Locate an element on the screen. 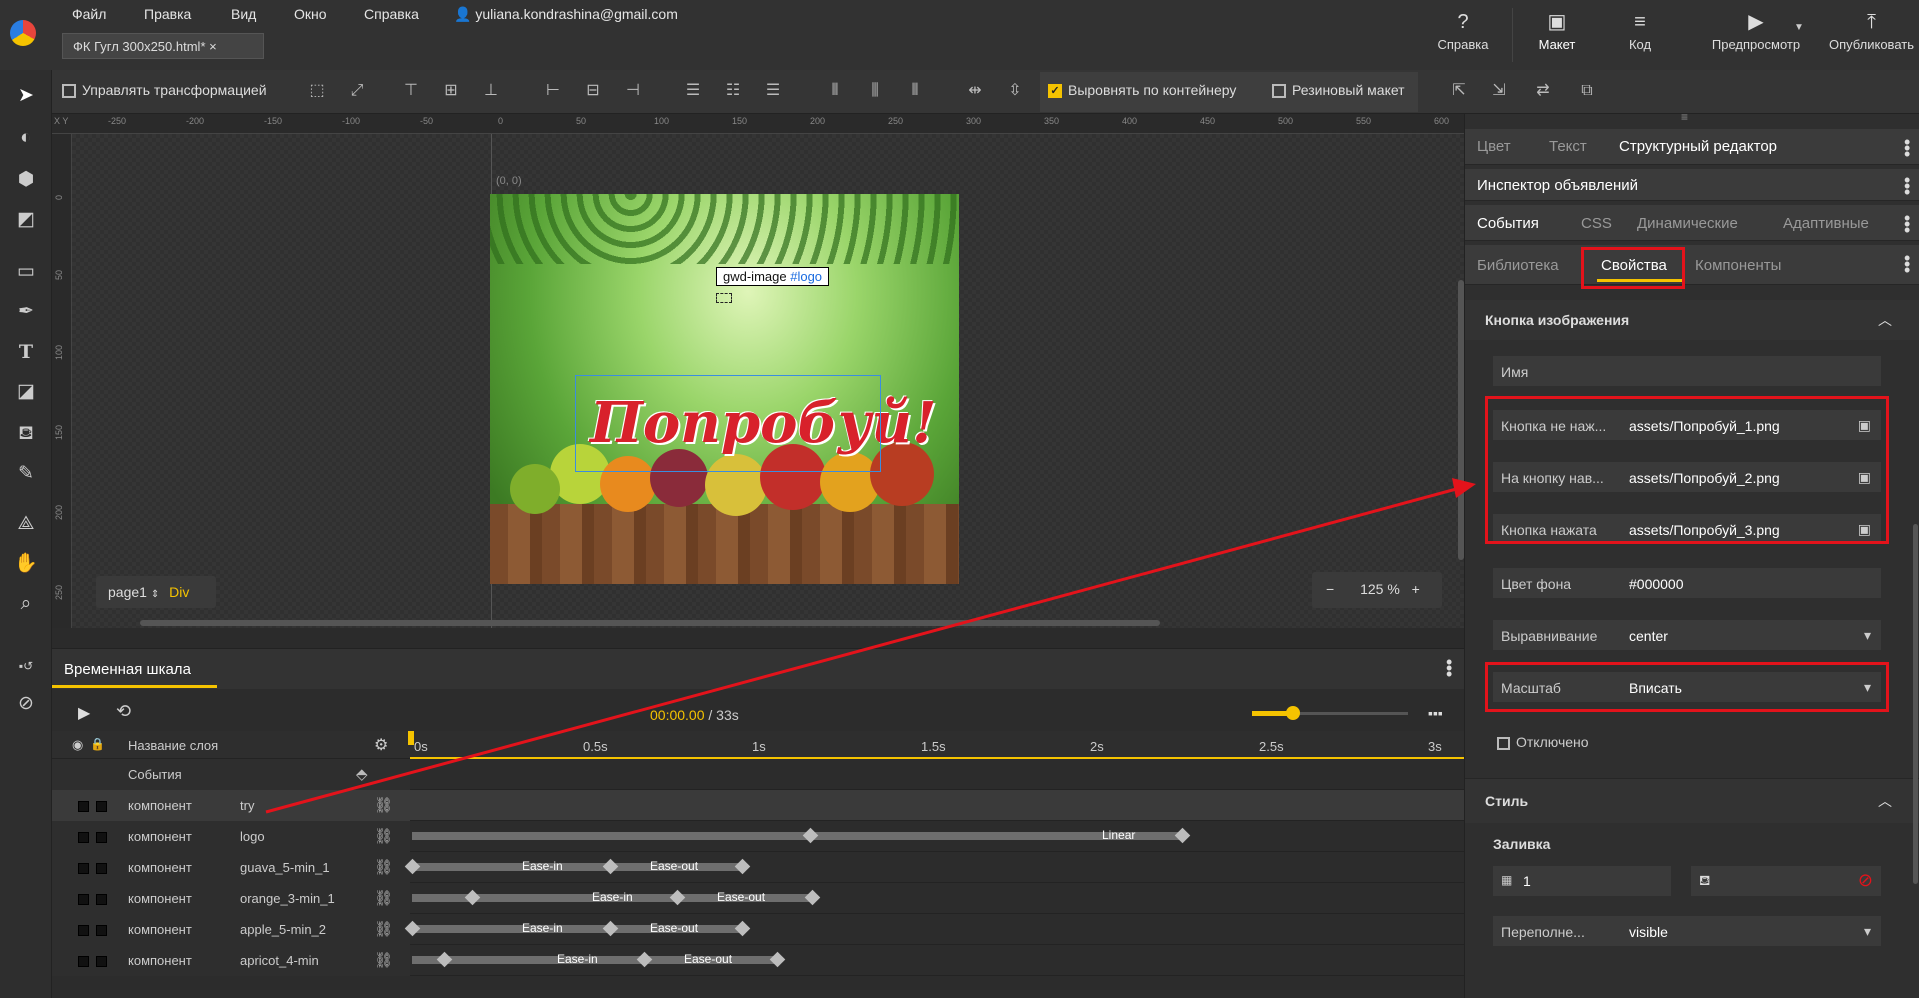 Image resolution: width=1919 pixels, height=998 pixels. swap-icon: ⇄ is located at coordinates (1543, 91).